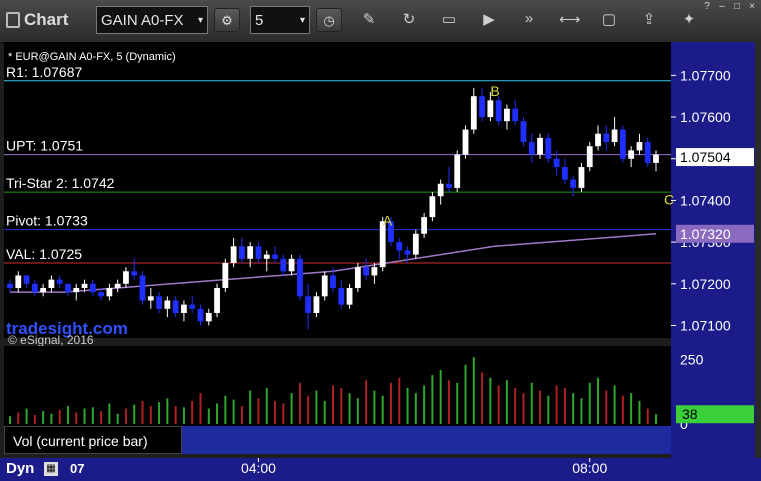  Describe the element at coordinates (302, 21) in the screenshot. I see `interval-dropdown-icon: ▾` at that location.